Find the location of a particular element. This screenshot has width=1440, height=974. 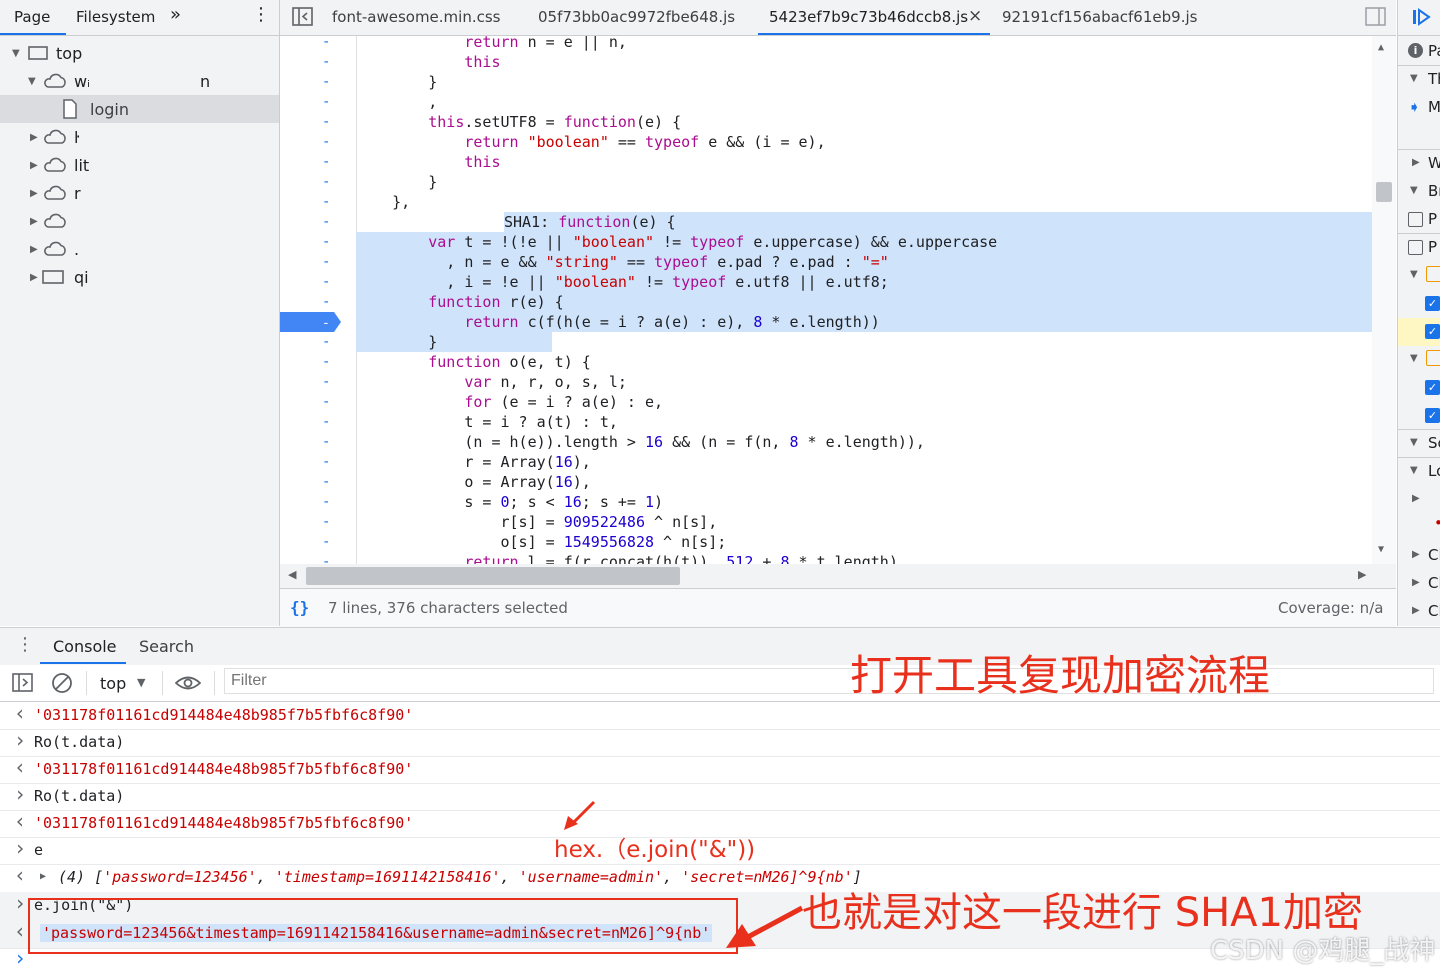

horizontal-scroll-thumb is located at coordinates (493, 576).